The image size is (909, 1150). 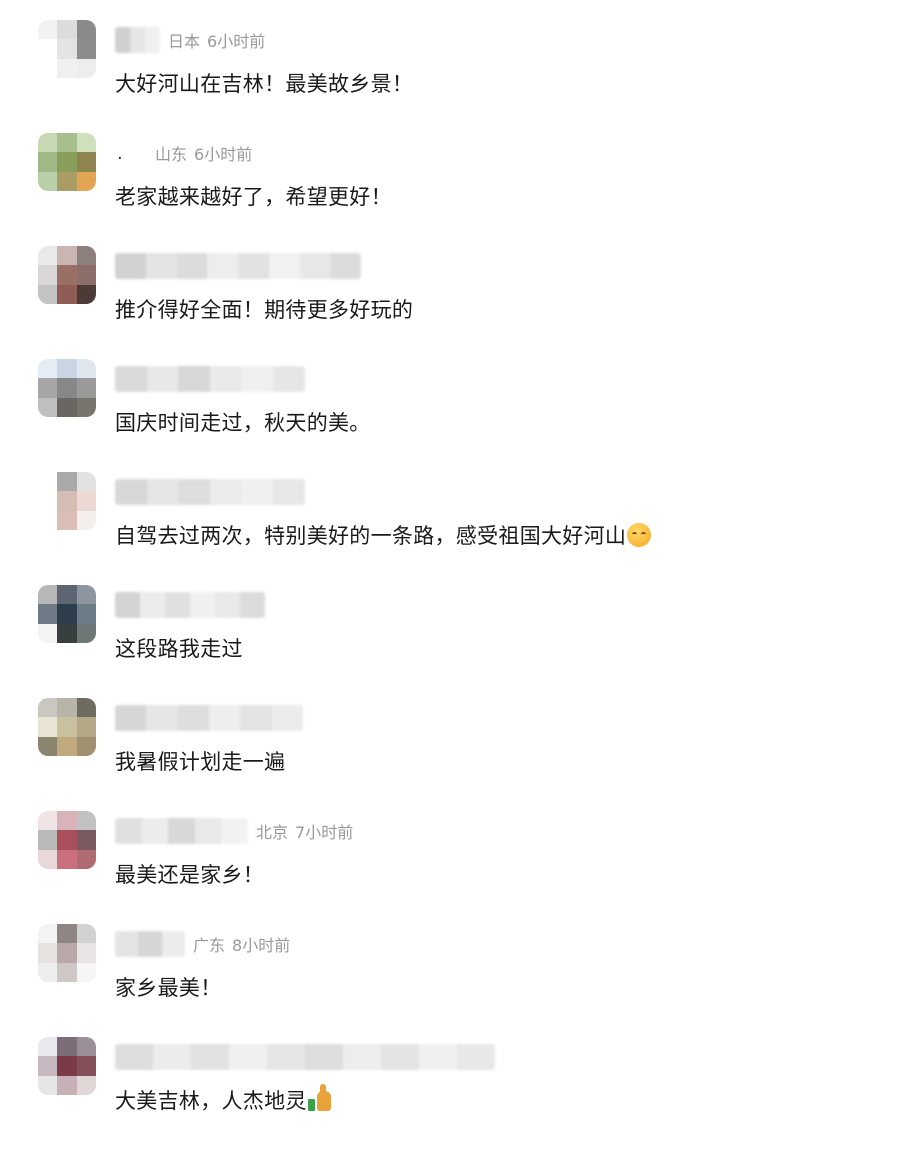 What do you see at coordinates (454, 641) in the screenshot?
I see `comment-item: 这段路我走过` at bounding box center [454, 641].